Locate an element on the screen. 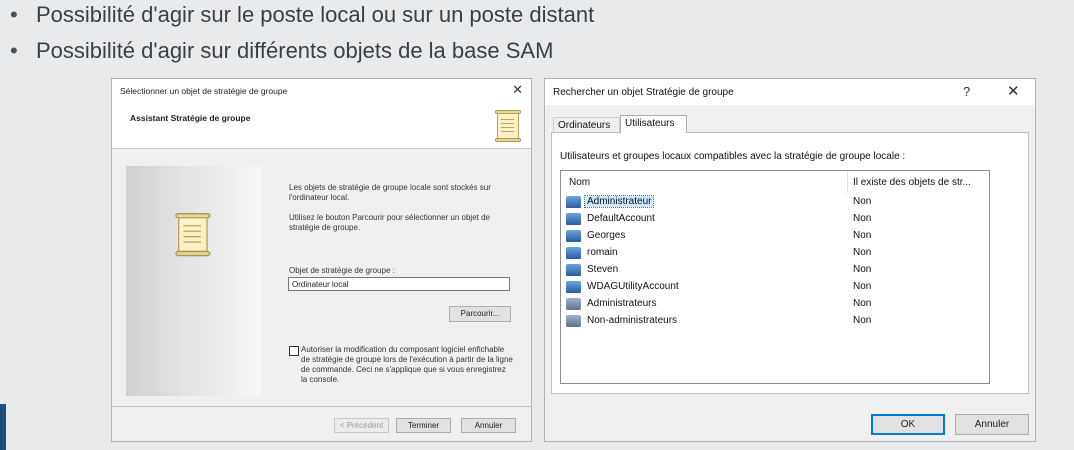  list-item: DefaultAccount Non is located at coordinates (766, 219).